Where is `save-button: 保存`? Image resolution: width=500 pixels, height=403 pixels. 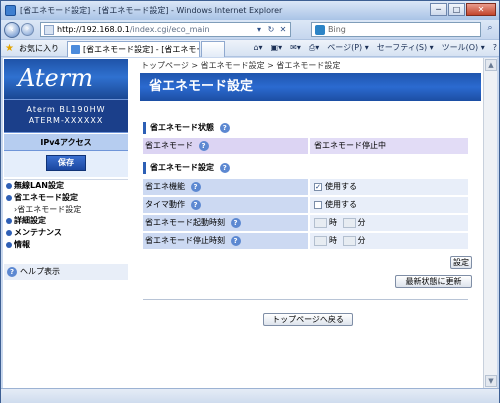
save-button: 保存 is located at coordinates (66, 163).